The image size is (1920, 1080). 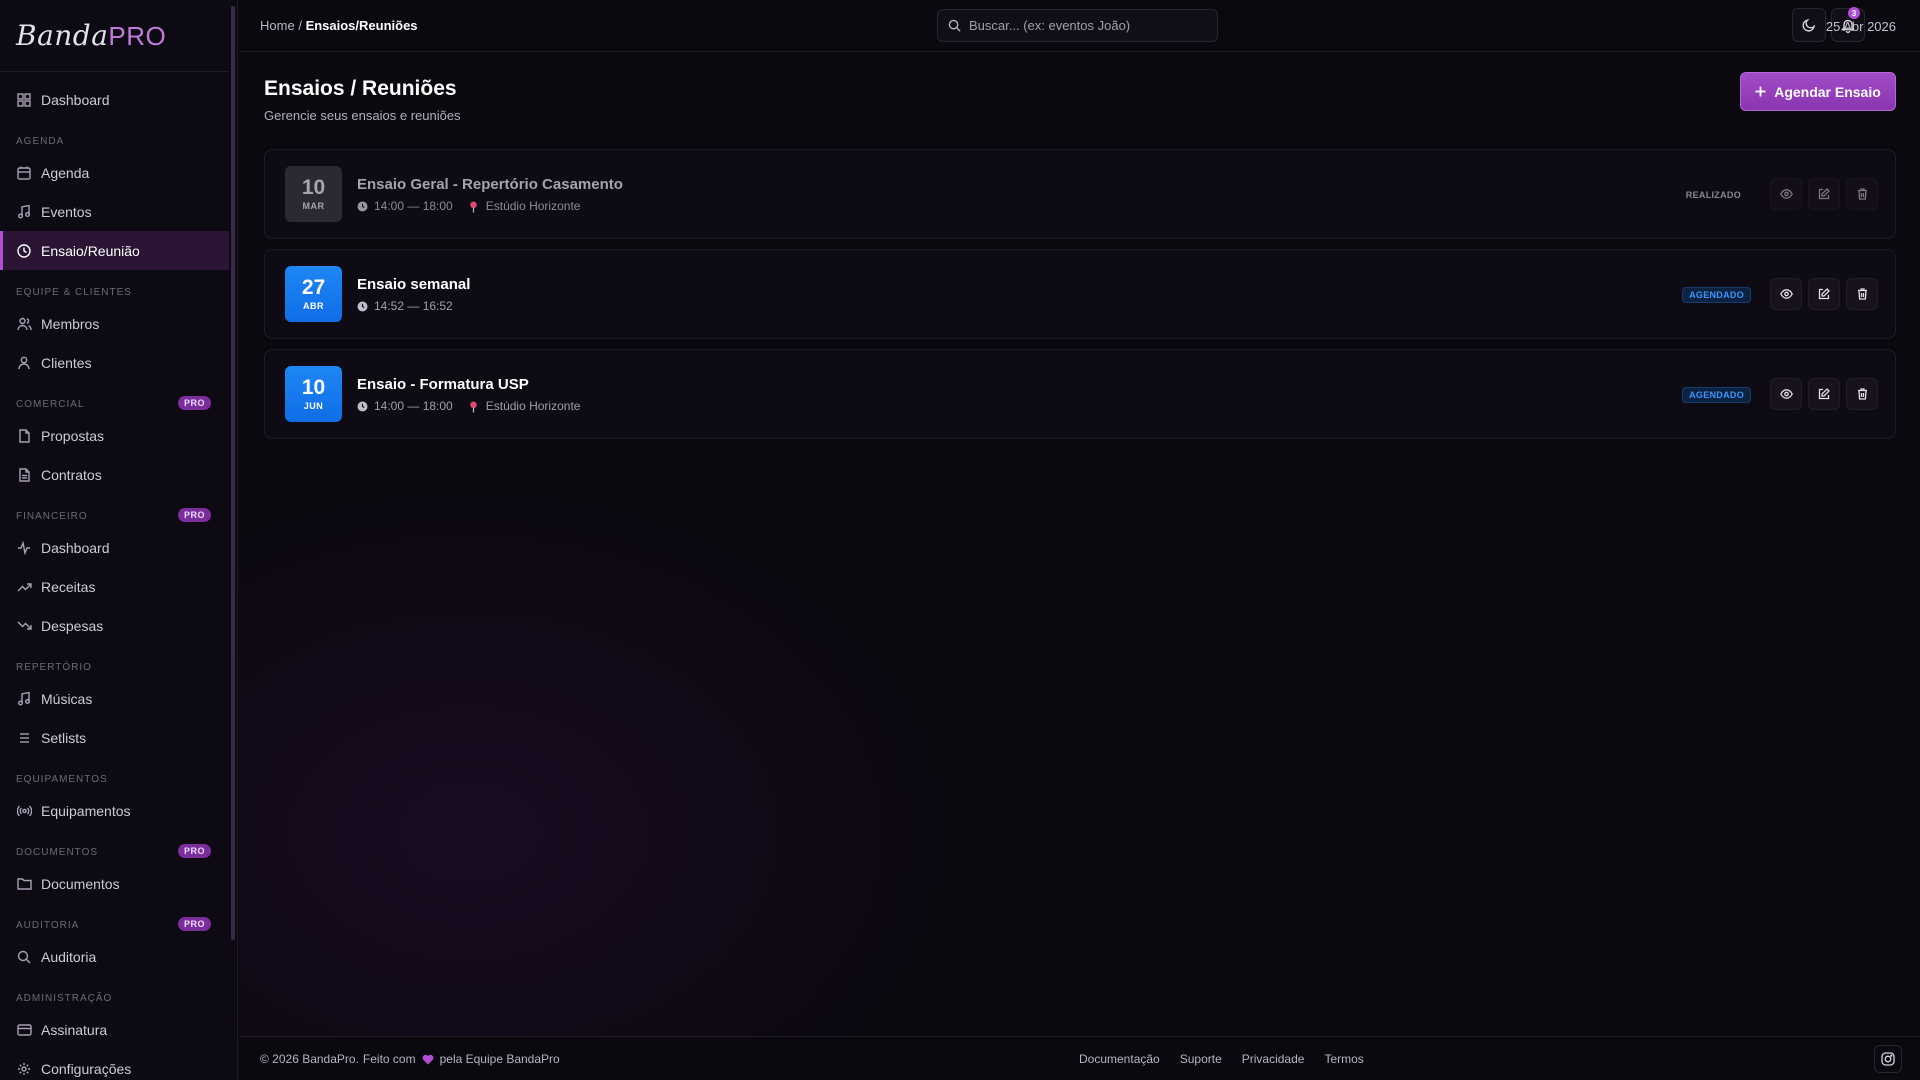 I want to click on sidebar-item-despesas: Despesas, so click(x=114, y=625).